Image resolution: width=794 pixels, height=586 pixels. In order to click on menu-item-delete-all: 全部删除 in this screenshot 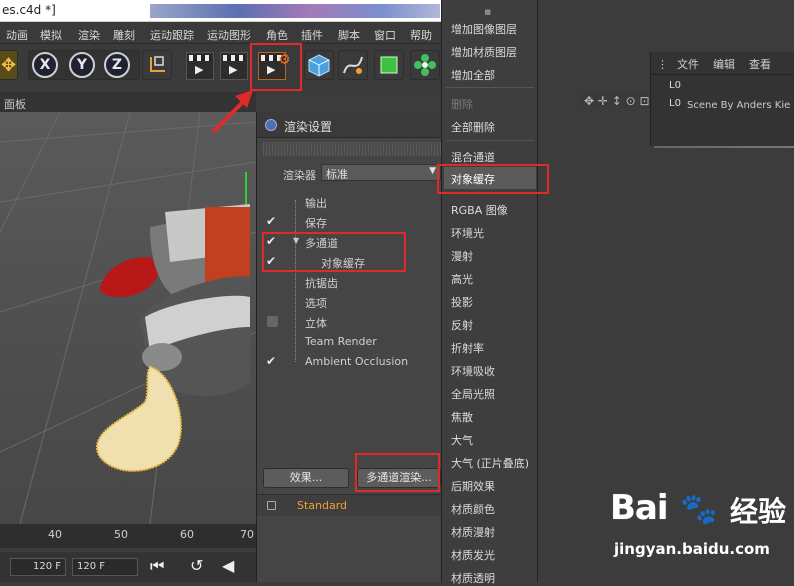, I will do `click(473, 127)`.